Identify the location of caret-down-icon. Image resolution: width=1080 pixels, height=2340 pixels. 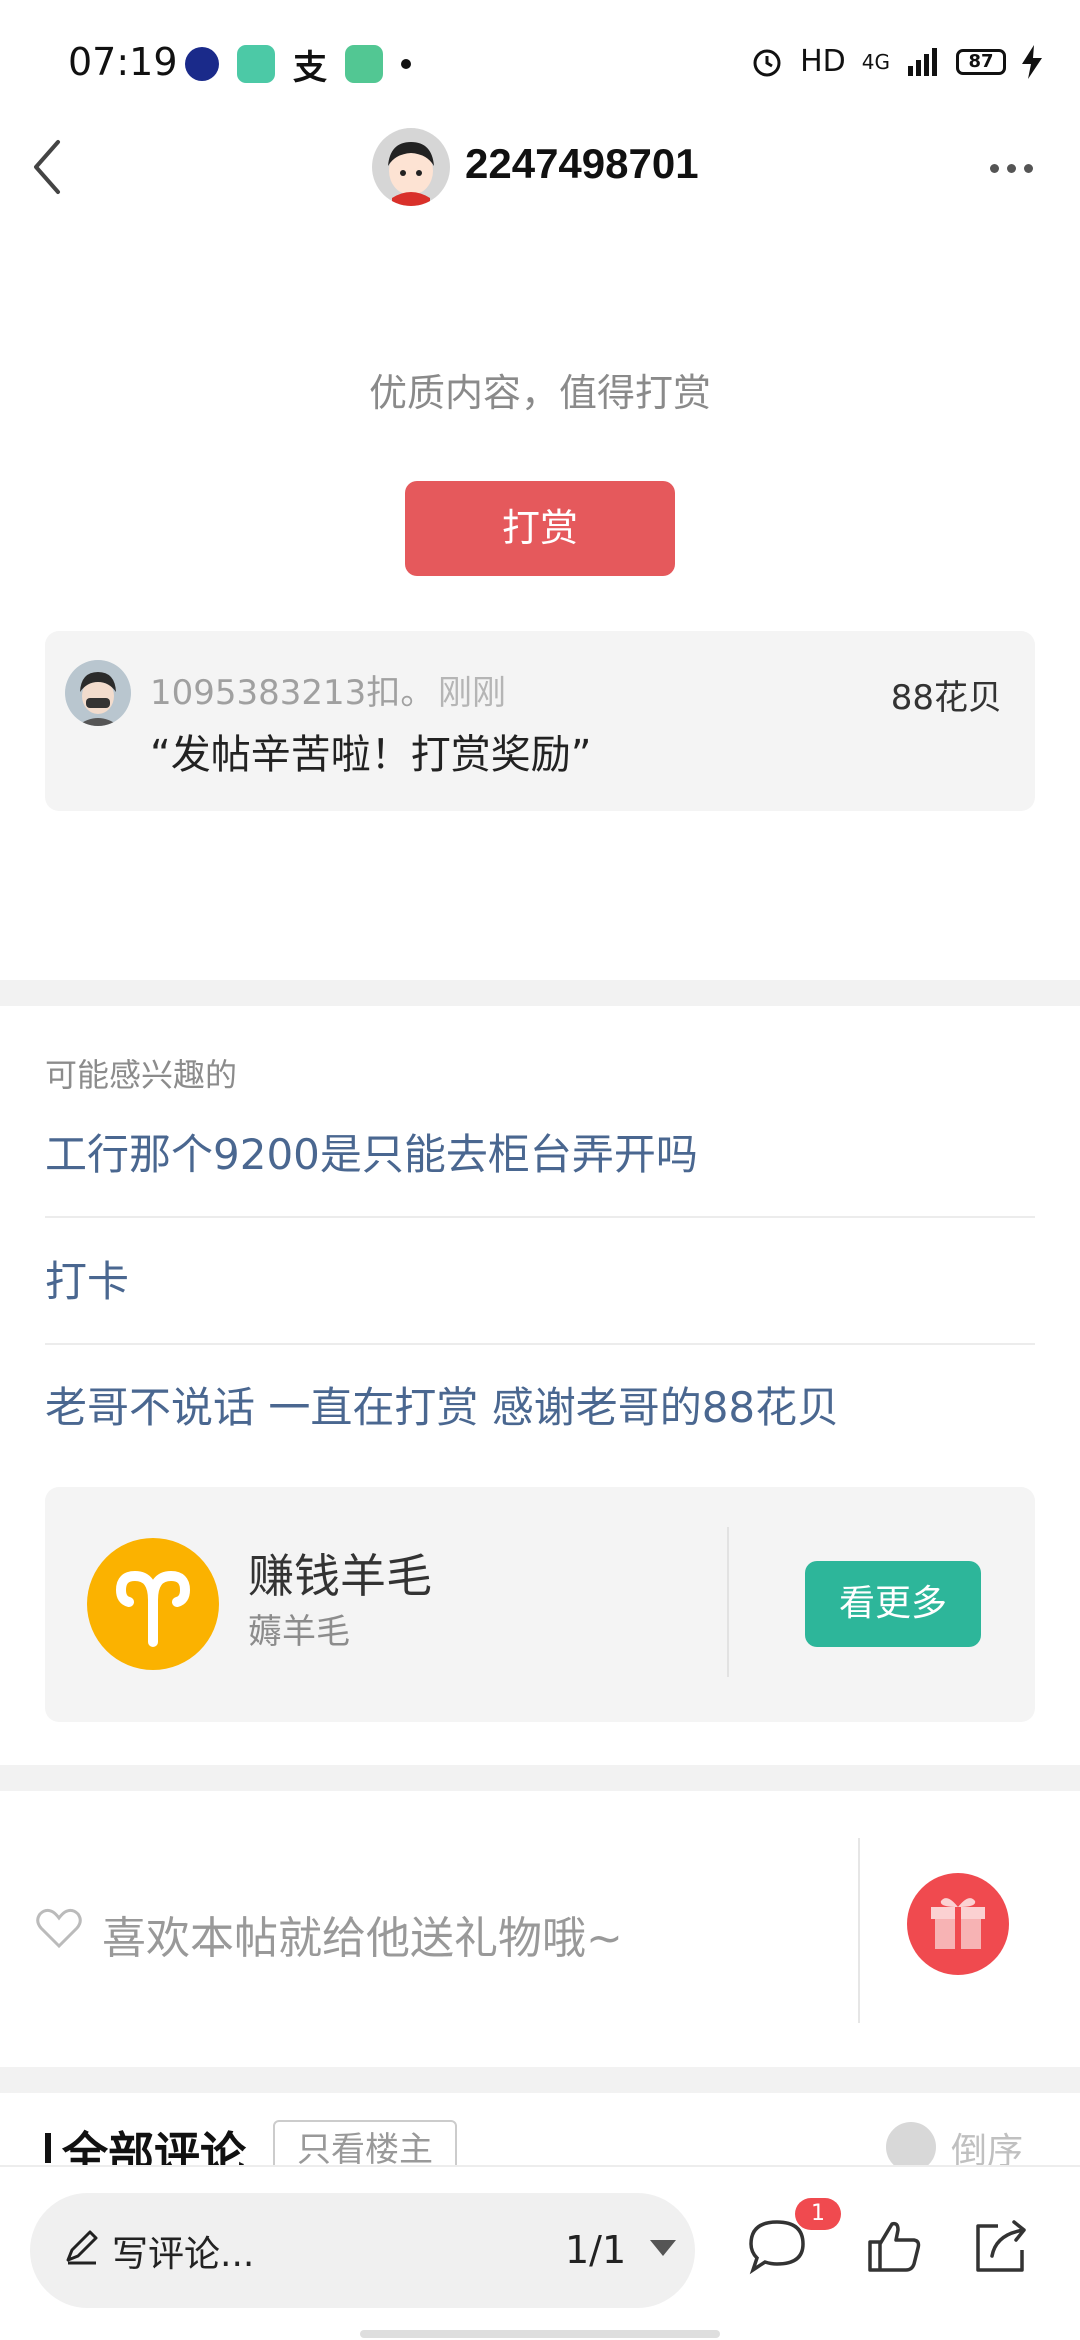
(663, 2248).